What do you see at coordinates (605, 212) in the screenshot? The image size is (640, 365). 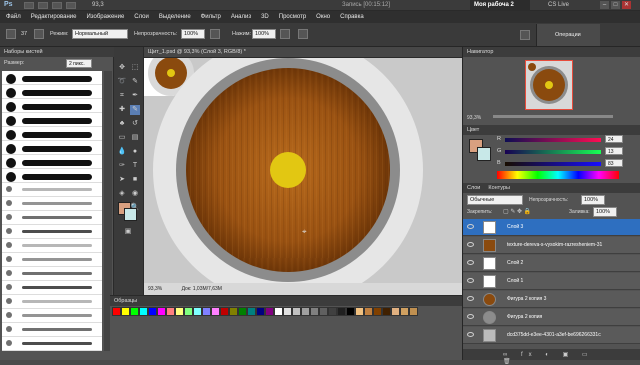 I see `fill-field: 100%` at bounding box center [605, 212].